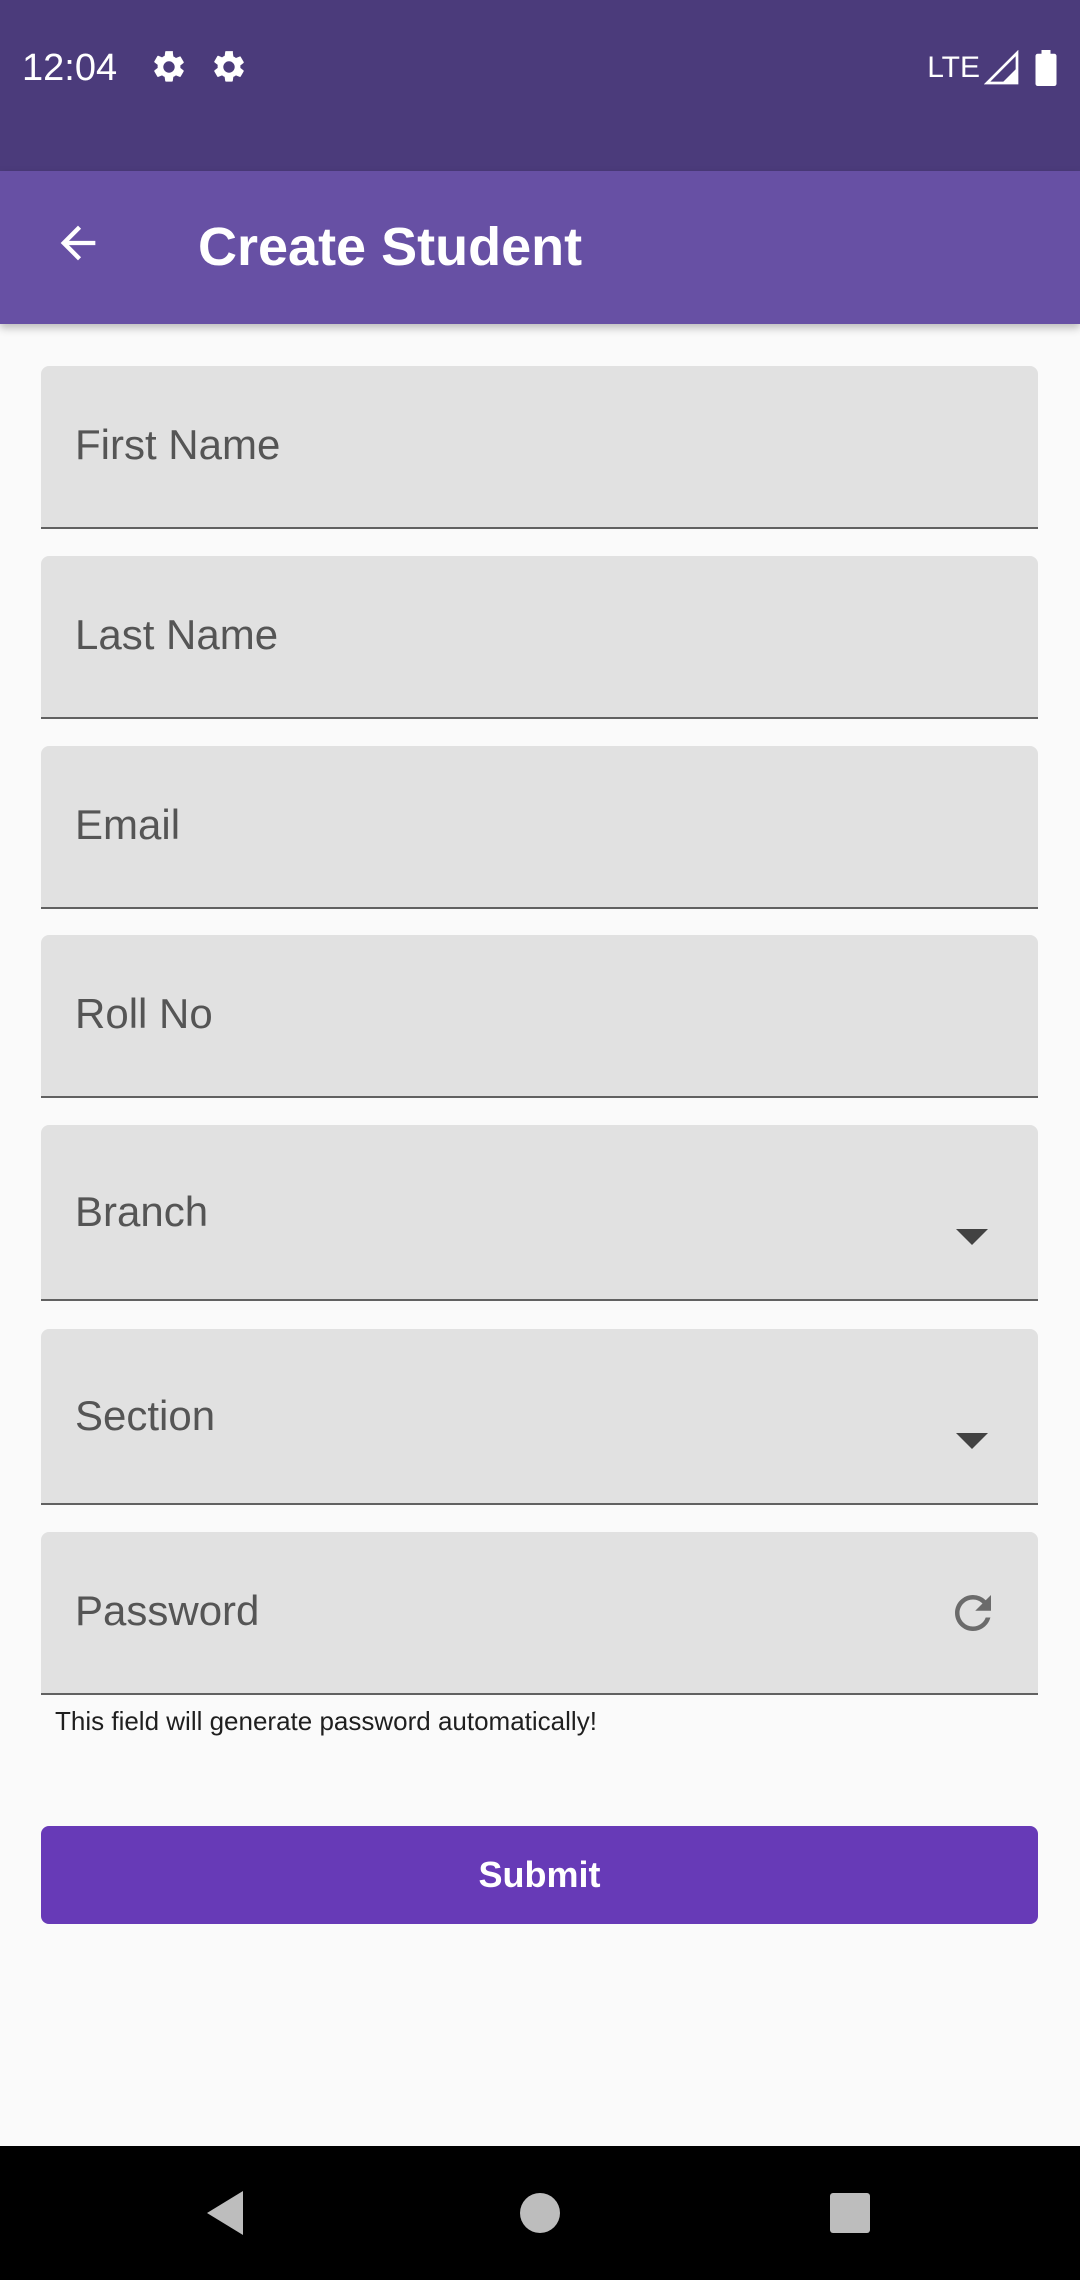  Describe the element at coordinates (539, 1016) in the screenshot. I see `roll-no-field: Roll No` at that location.